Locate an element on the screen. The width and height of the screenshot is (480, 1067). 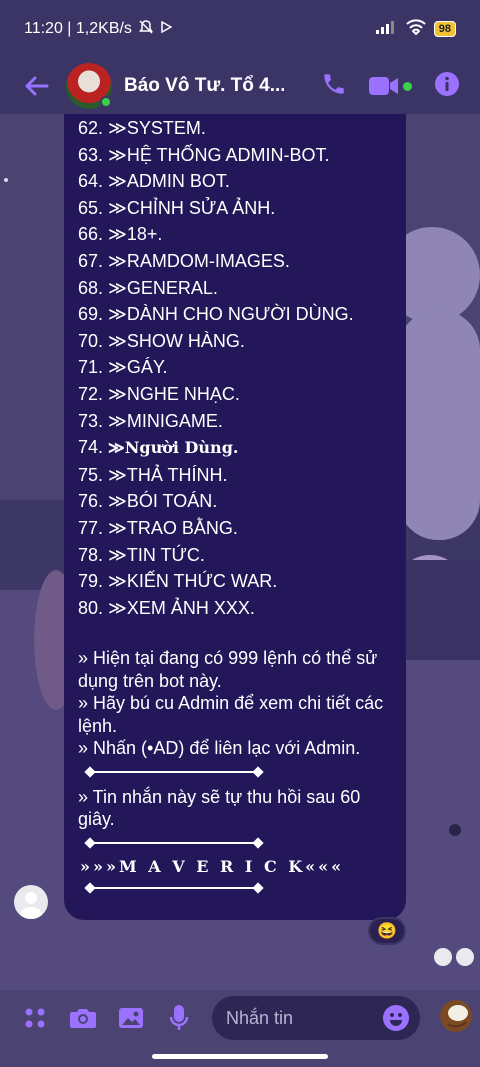
list-item: 64. ≫ADMIN BOT. is located at coordinates (154, 181).